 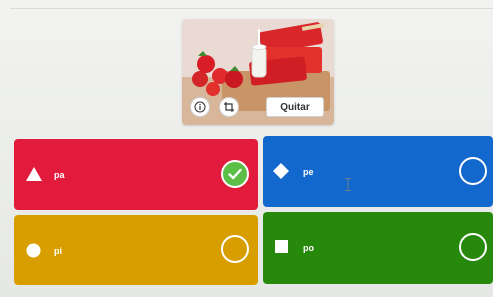 I want to click on answer-text: pa, so click(x=59, y=175).